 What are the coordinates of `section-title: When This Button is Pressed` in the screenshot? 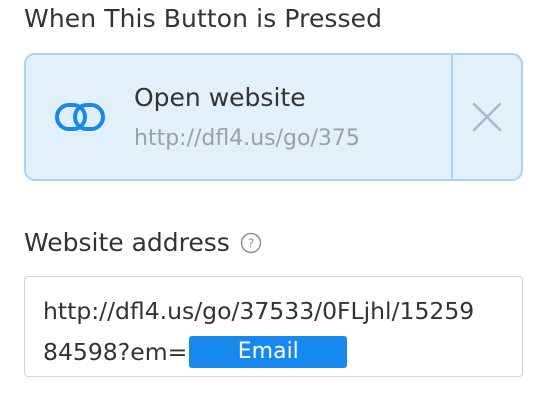 It's located at (203, 18).